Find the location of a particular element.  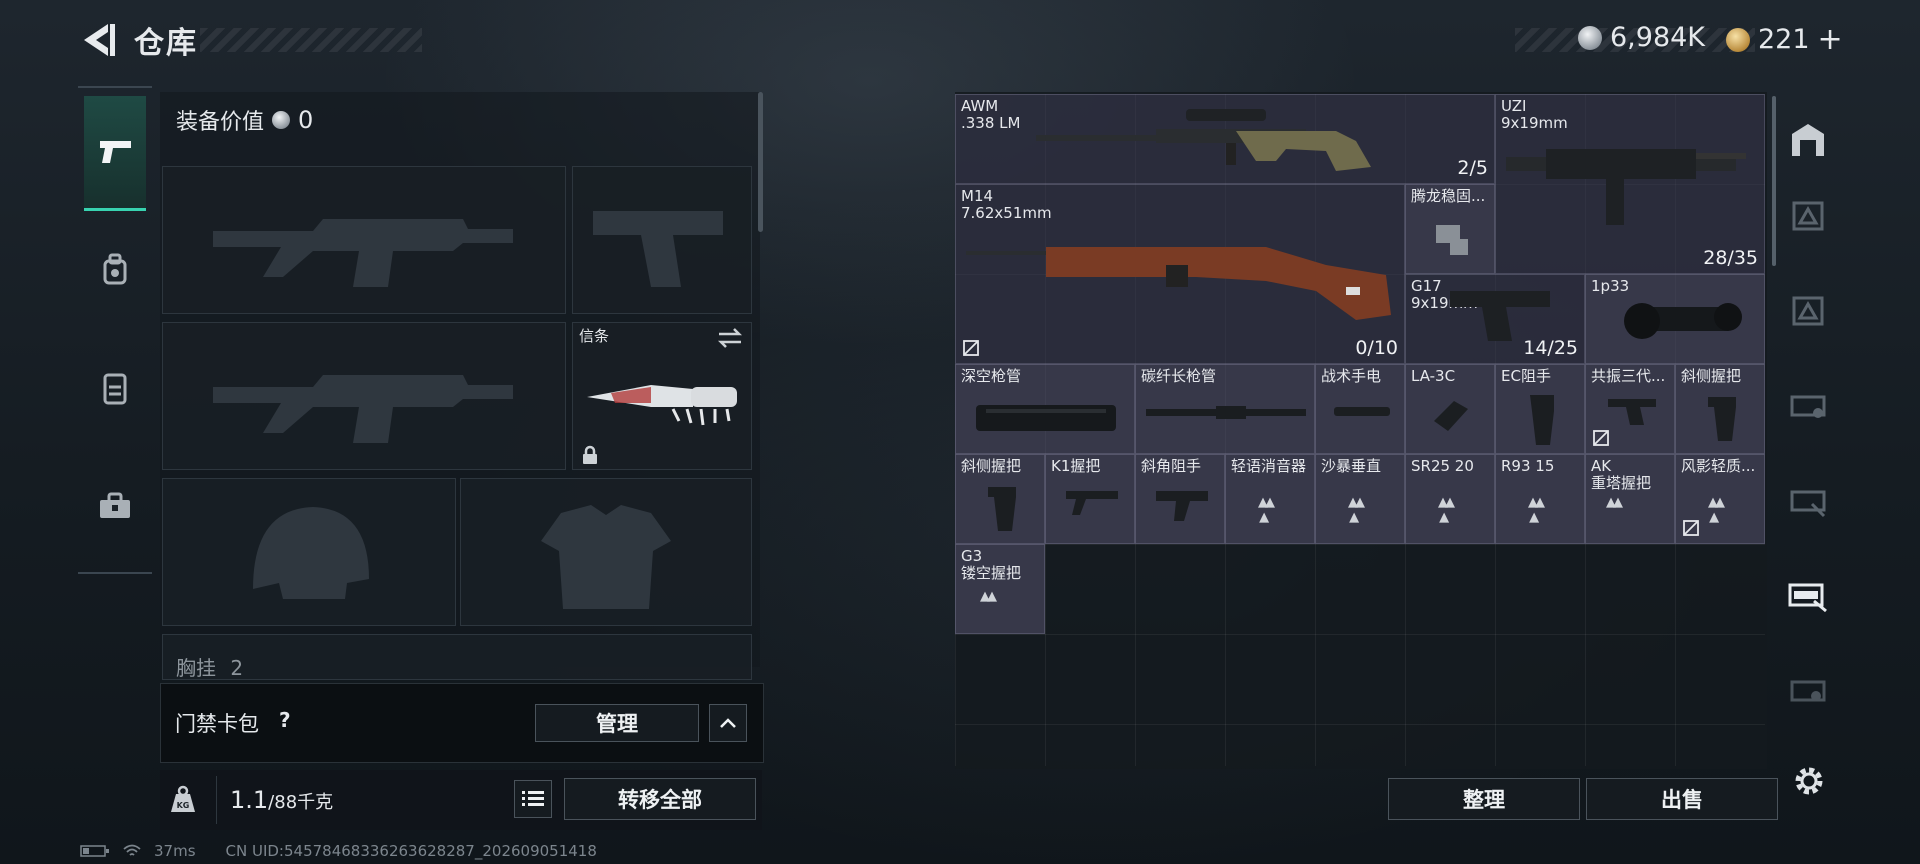

wifi-icon is located at coordinates (132, 850).